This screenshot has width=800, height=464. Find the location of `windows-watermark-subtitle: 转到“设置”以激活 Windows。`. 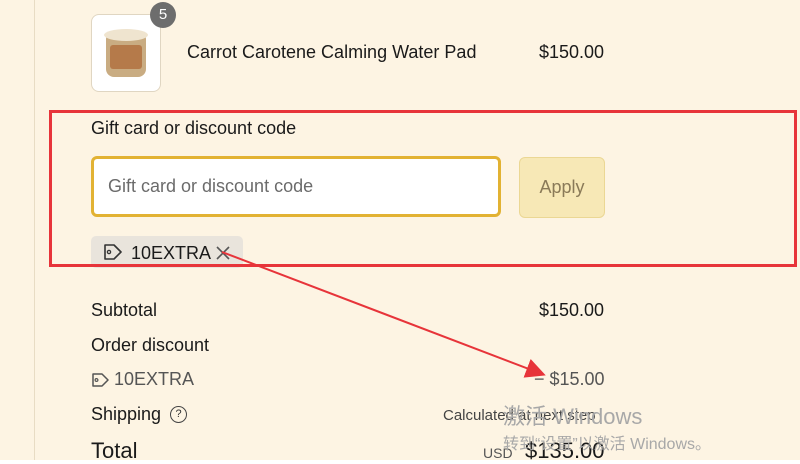

windows-watermark-subtitle: 转到“设置”以激活 Windows。 is located at coordinates (607, 444).